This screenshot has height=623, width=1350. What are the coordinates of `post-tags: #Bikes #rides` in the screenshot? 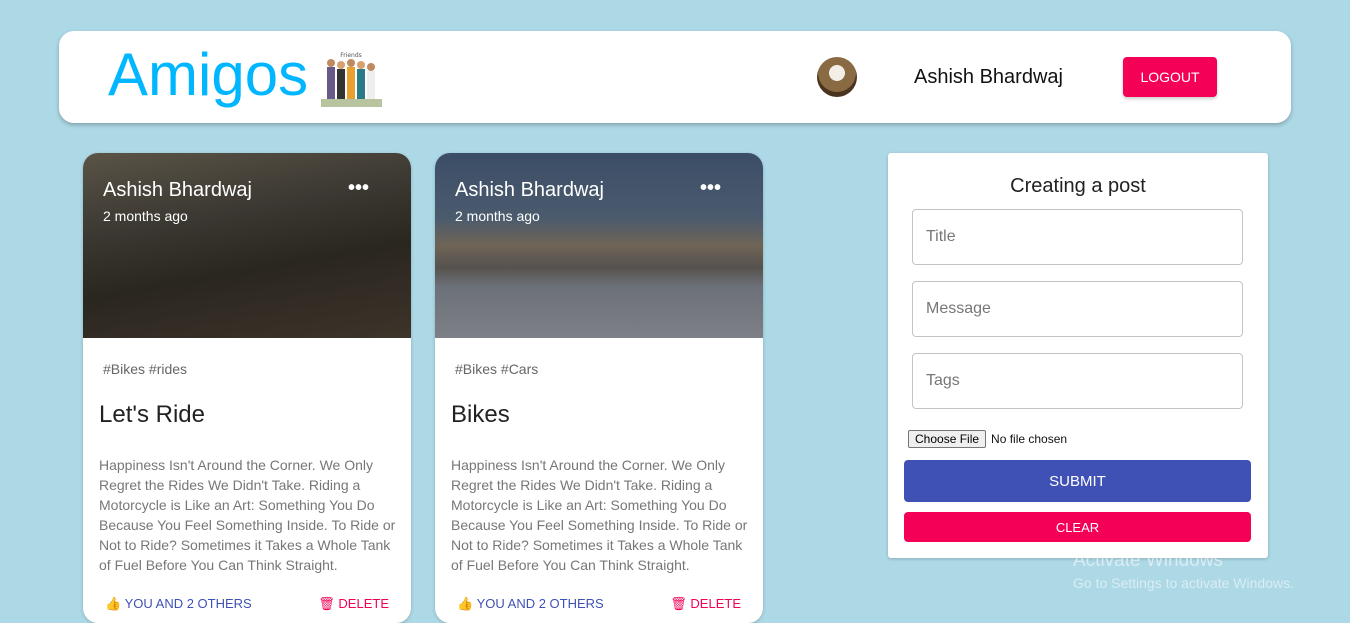 It's located at (145, 369).